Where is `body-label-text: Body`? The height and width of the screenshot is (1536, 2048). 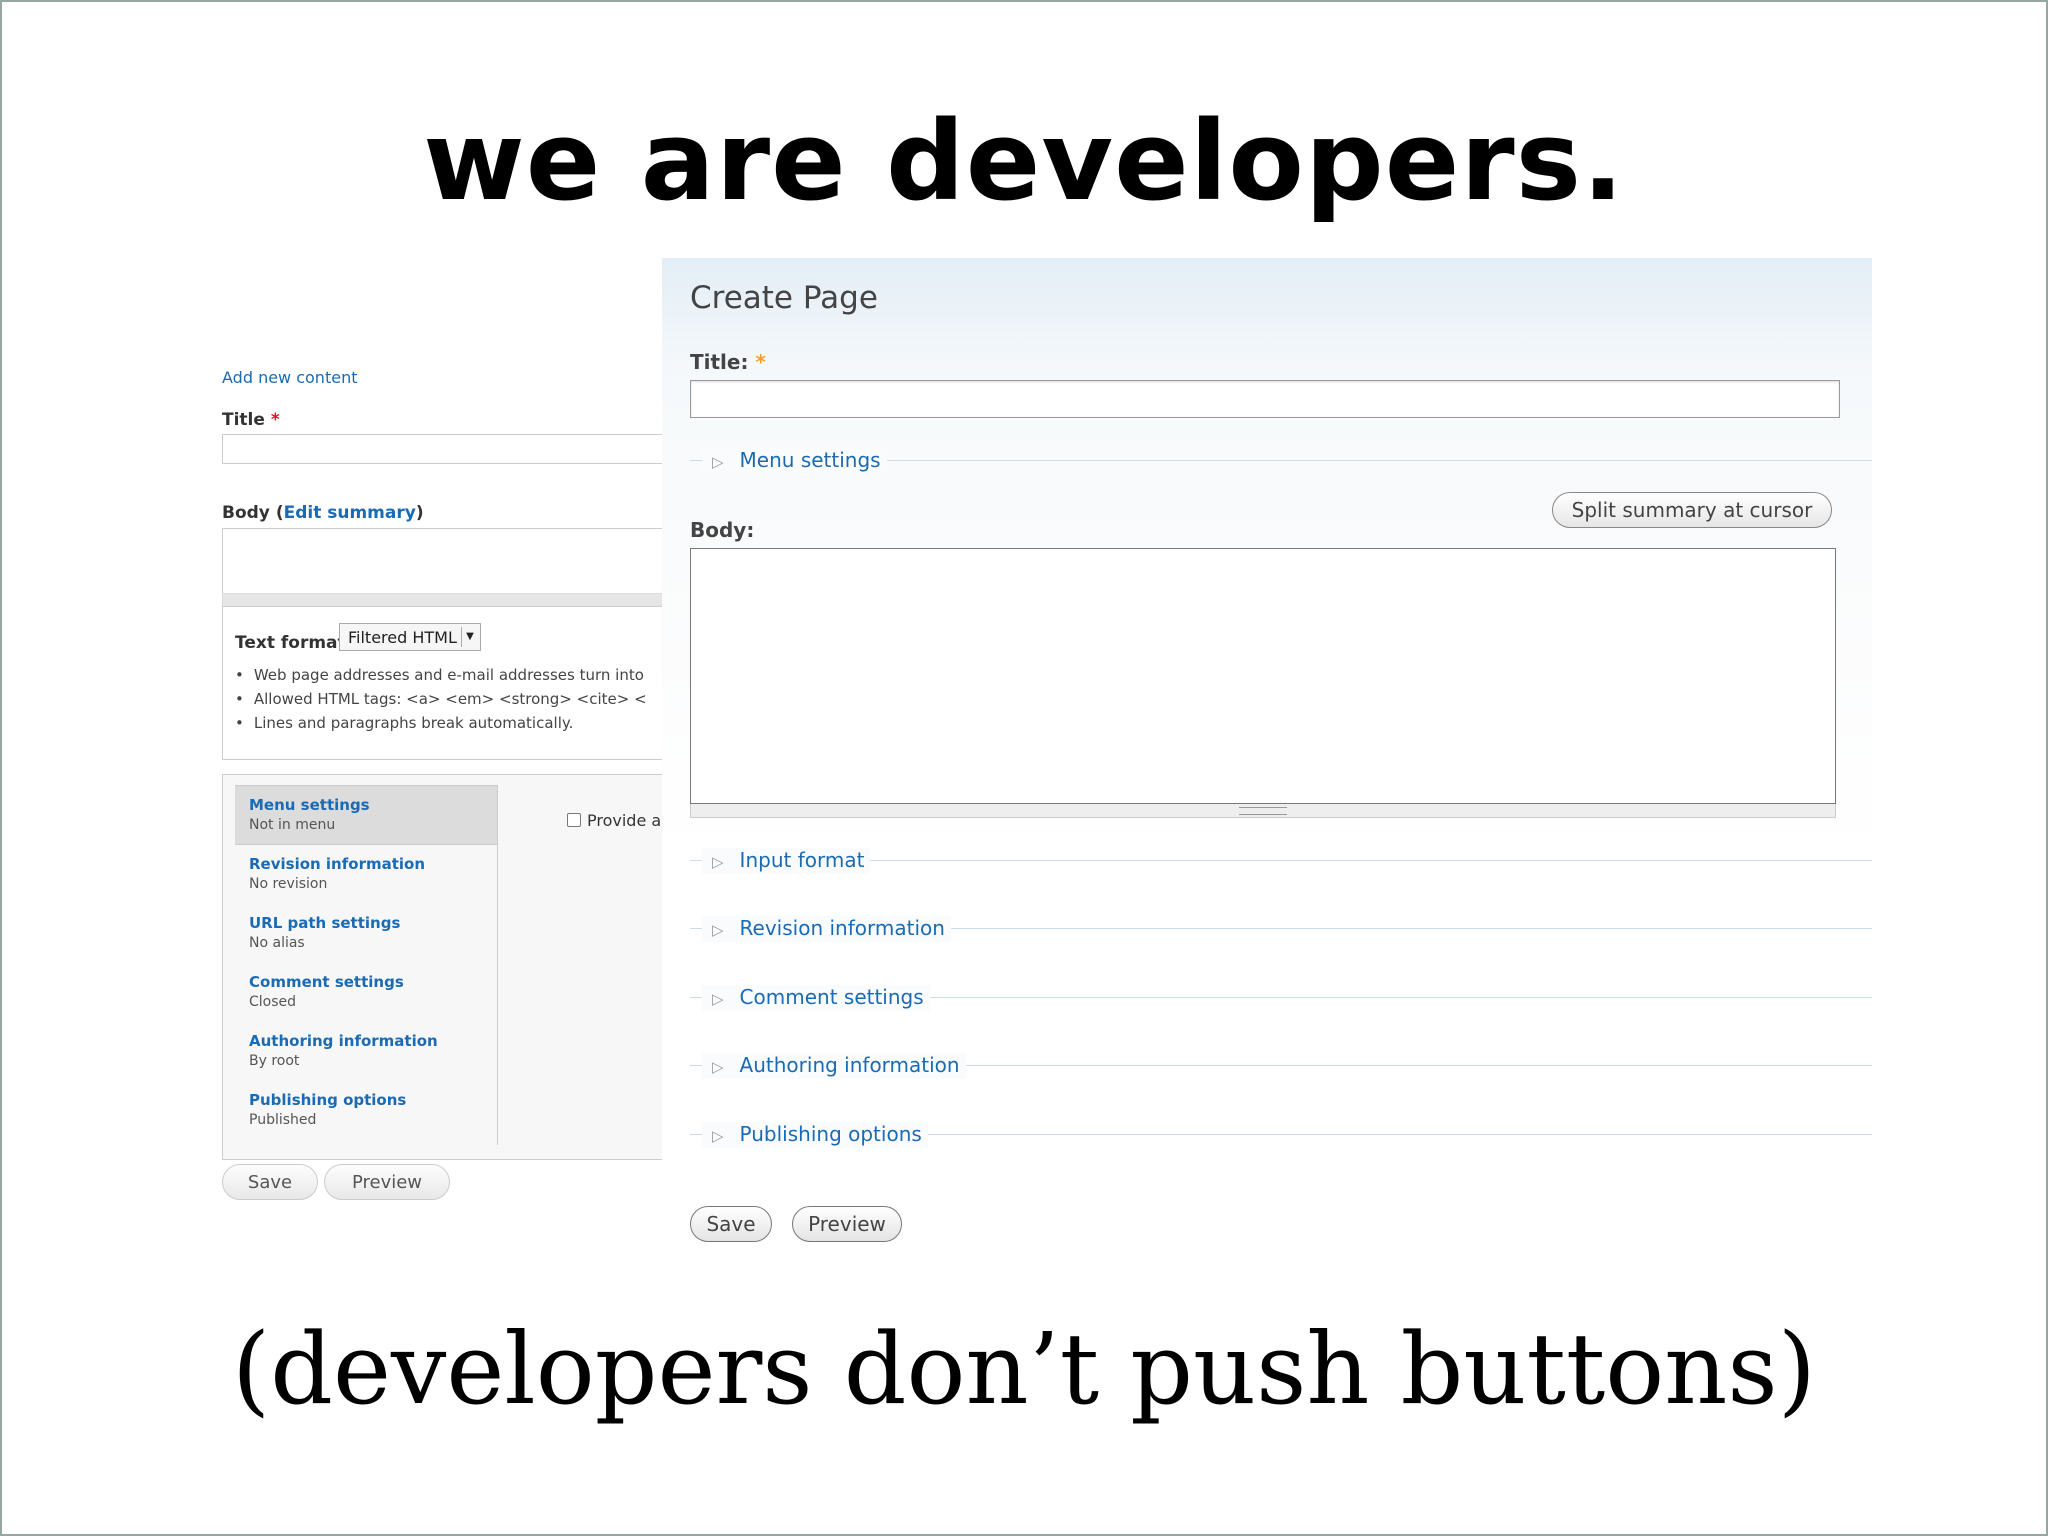 body-label-text: Body is located at coordinates (246, 513).